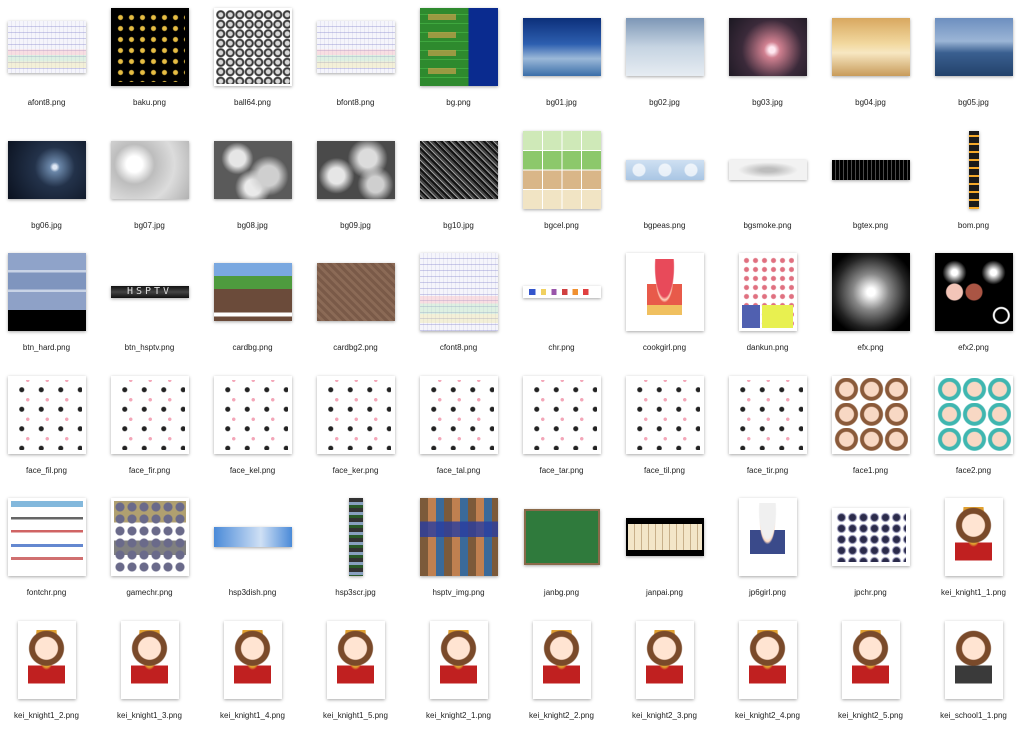  What do you see at coordinates (767, 306) in the screenshot?
I see `file-item: dankun.png` at bounding box center [767, 306].